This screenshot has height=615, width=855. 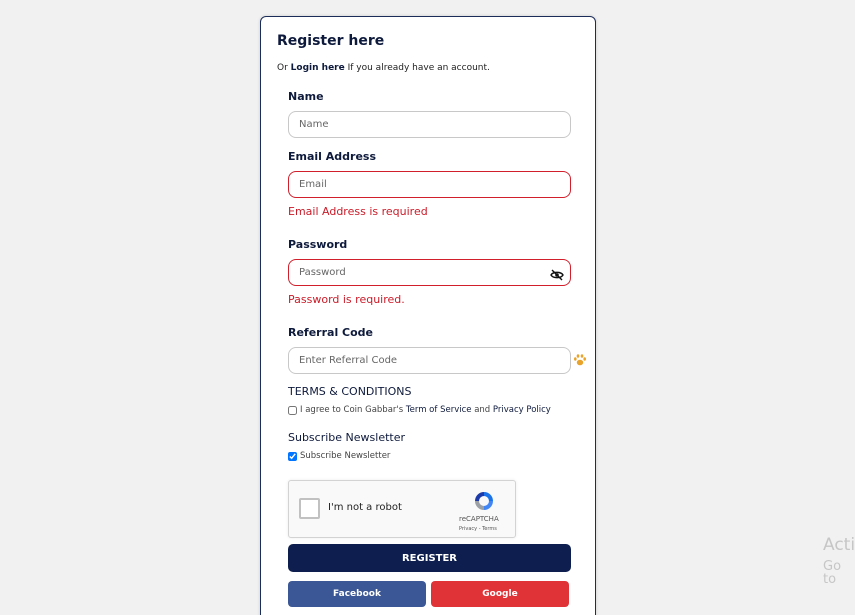 What do you see at coordinates (839, 545) in the screenshot?
I see `watermark-line1: Acti` at bounding box center [839, 545].